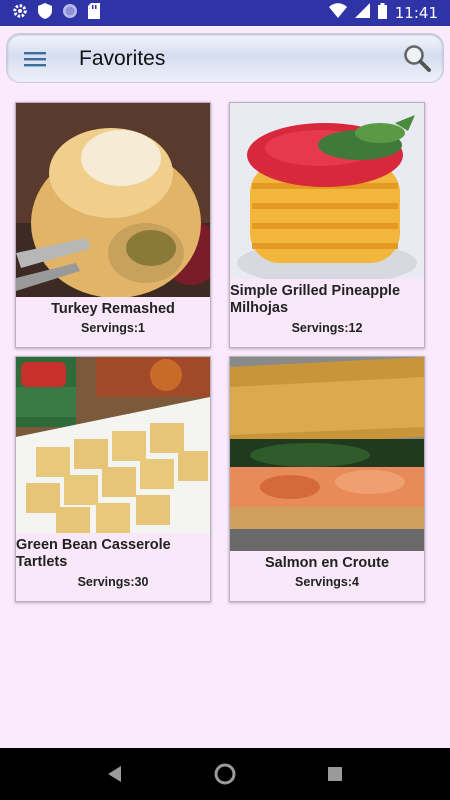 This screenshot has width=450, height=800. What do you see at coordinates (327, 563) in the screenshot?
I see `recipe-title: Salmon en Croute` at bounding box center [327, 563].